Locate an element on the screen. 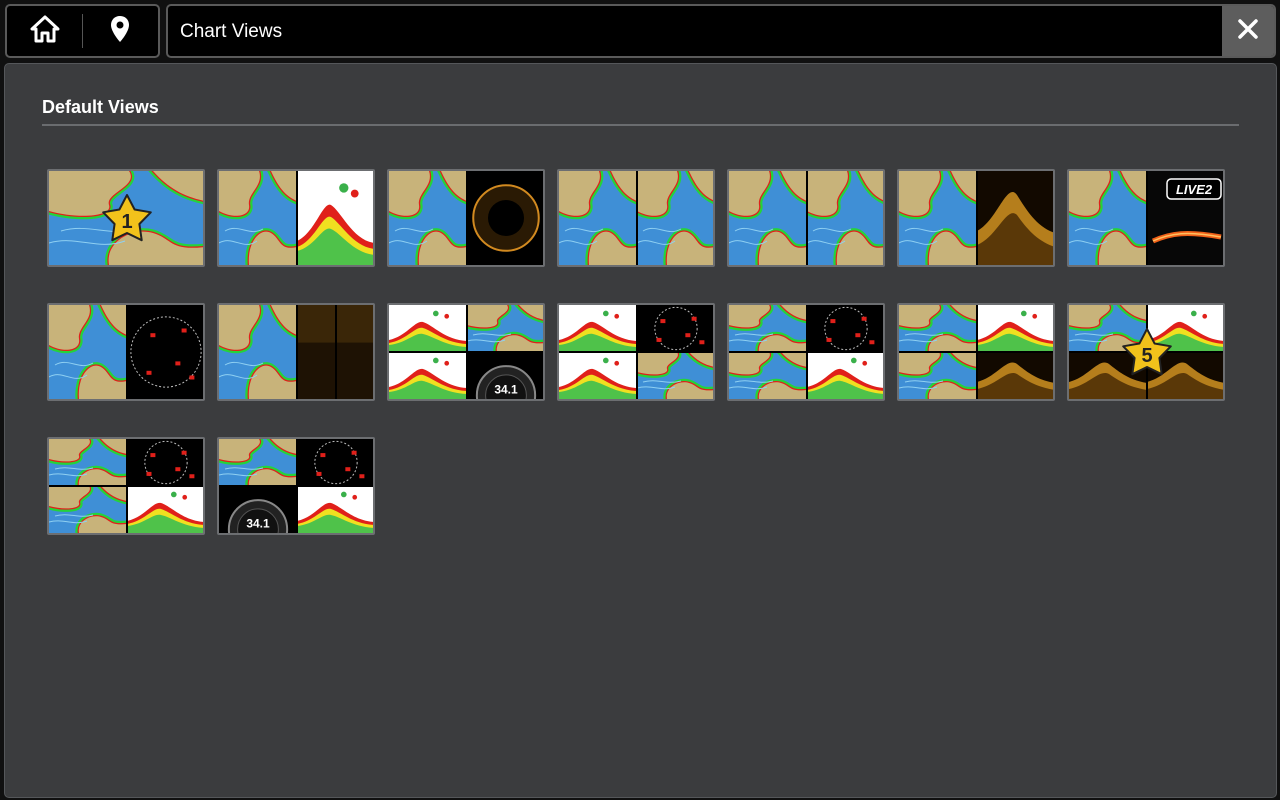 Image resolution: width=1280 pixels, height=800 pixels. view-thumbnail-10: 34.1 is located at coordinates (466, 352).